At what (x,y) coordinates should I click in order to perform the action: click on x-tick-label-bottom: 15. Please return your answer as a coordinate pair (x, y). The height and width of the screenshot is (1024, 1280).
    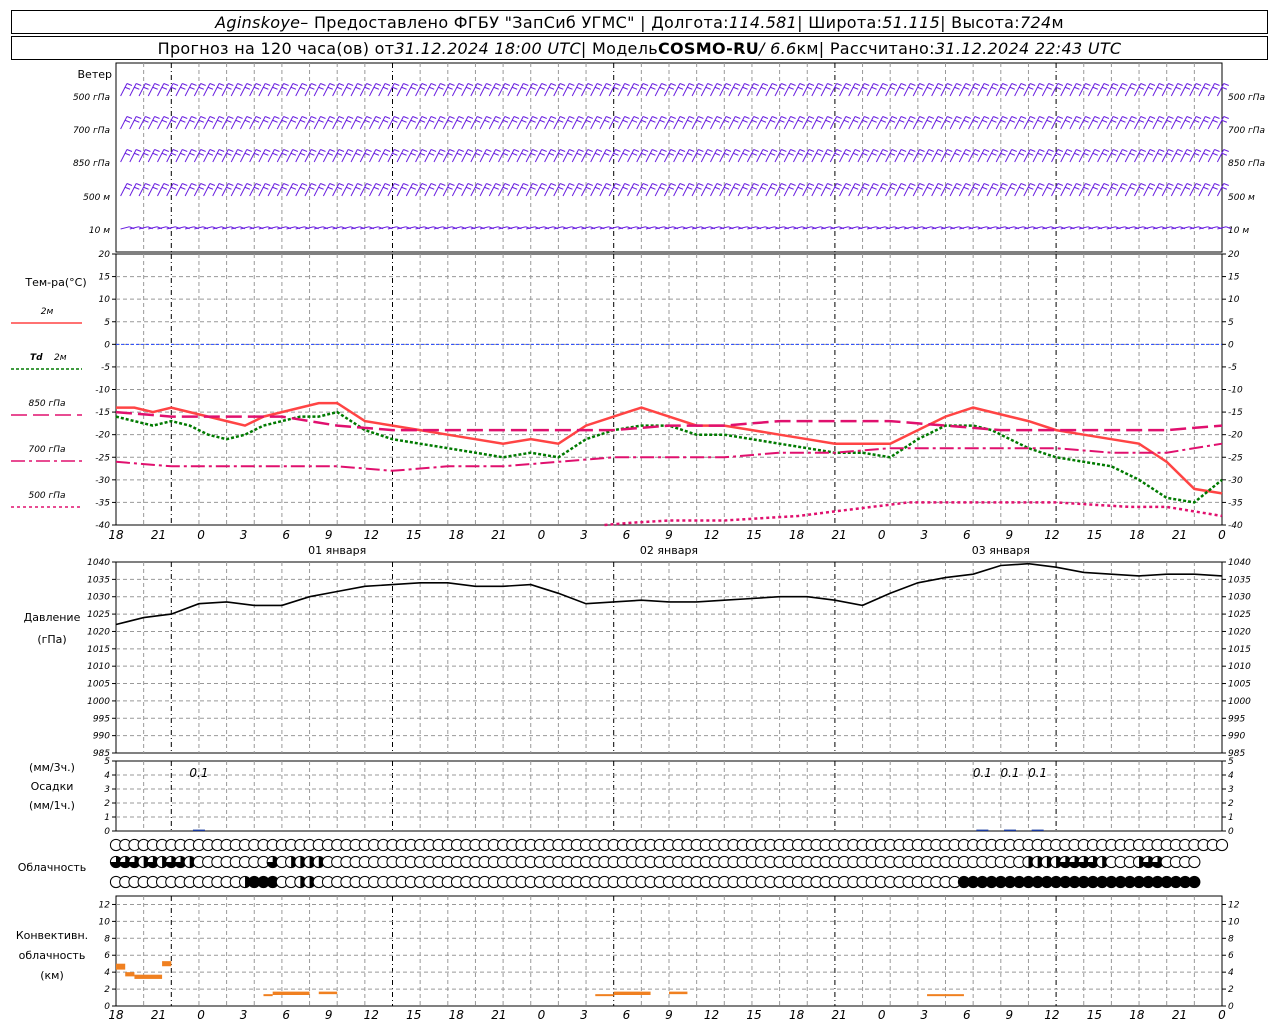
    Looking at the image, I should click on (753, 1015).